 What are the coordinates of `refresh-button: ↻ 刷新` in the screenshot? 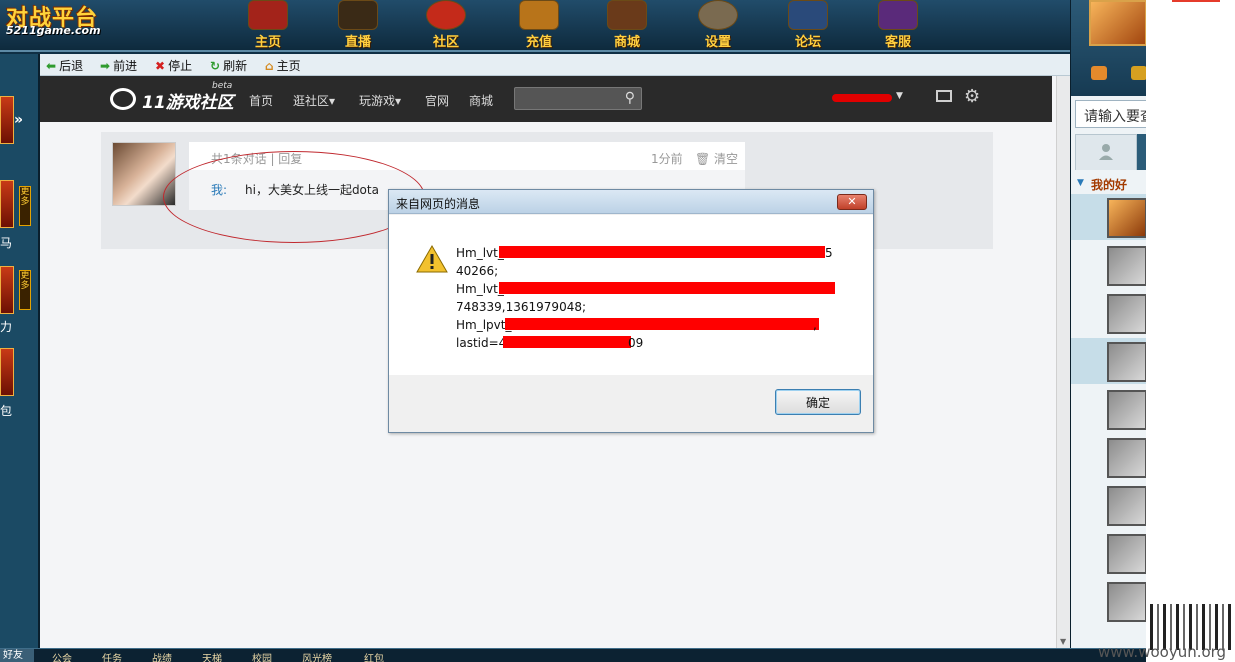 It's located at (228, 65).